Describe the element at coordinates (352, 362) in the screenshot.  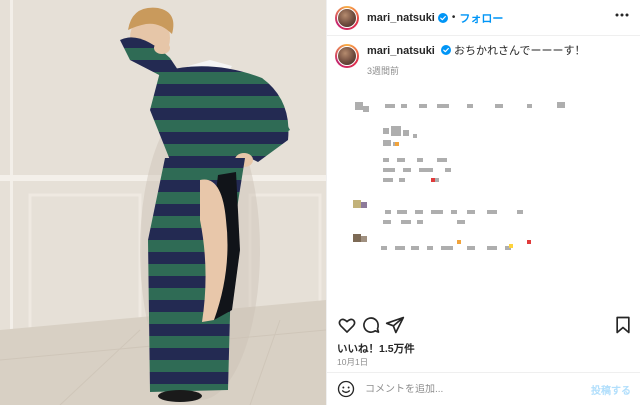
I see `post-date: 10月1日` at that location.